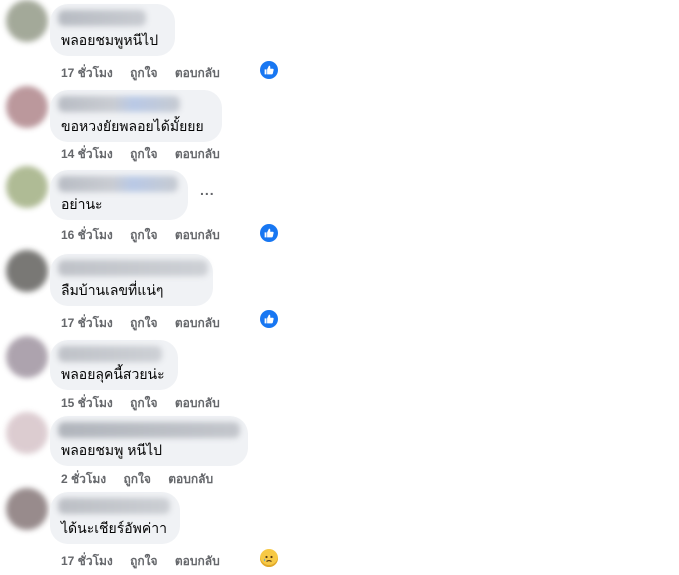 This screenshot has height=575, width=679. Describe the element at coordinates (82, 204) in the screenshot. I see `comment-text: อย่านะ` at that location.